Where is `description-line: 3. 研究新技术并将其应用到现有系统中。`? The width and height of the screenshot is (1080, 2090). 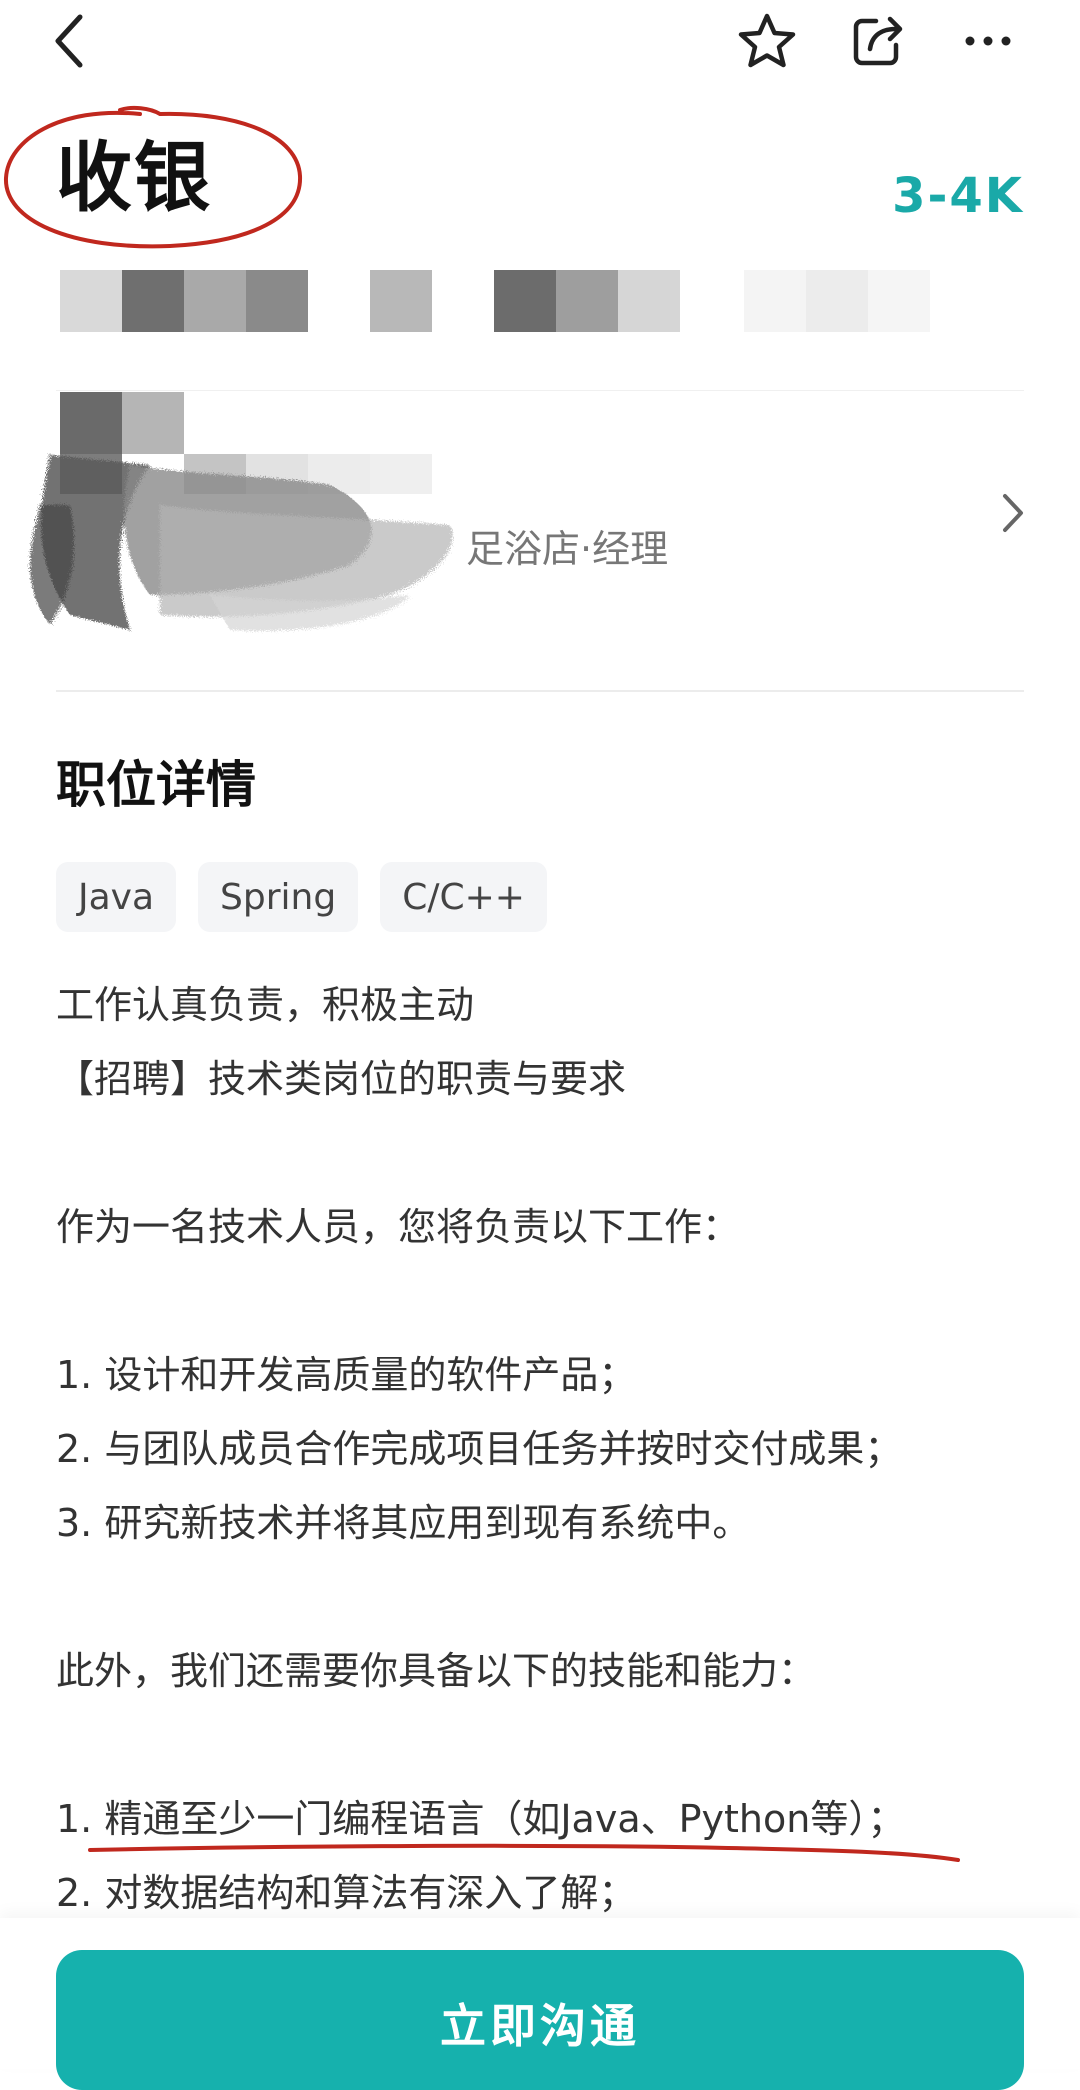
description-line: 3. 研究新技术并将其应用到现有系统中。 is located at coordinates (403, 1523).